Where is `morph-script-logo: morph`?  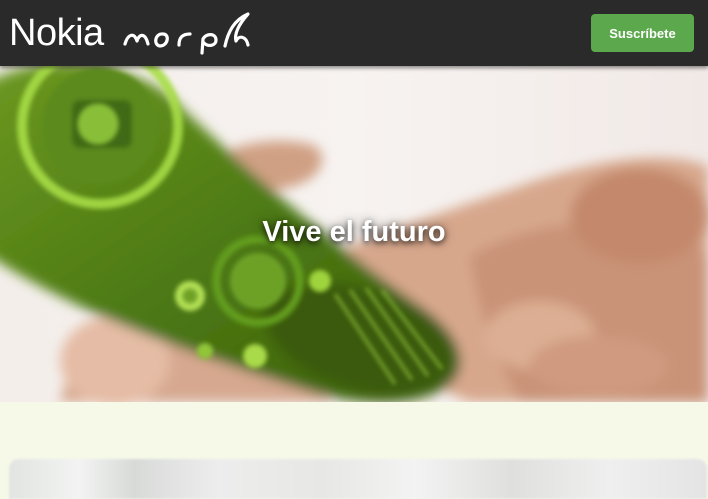 morph-script-logo: morph is located at coordinates (186, 33).